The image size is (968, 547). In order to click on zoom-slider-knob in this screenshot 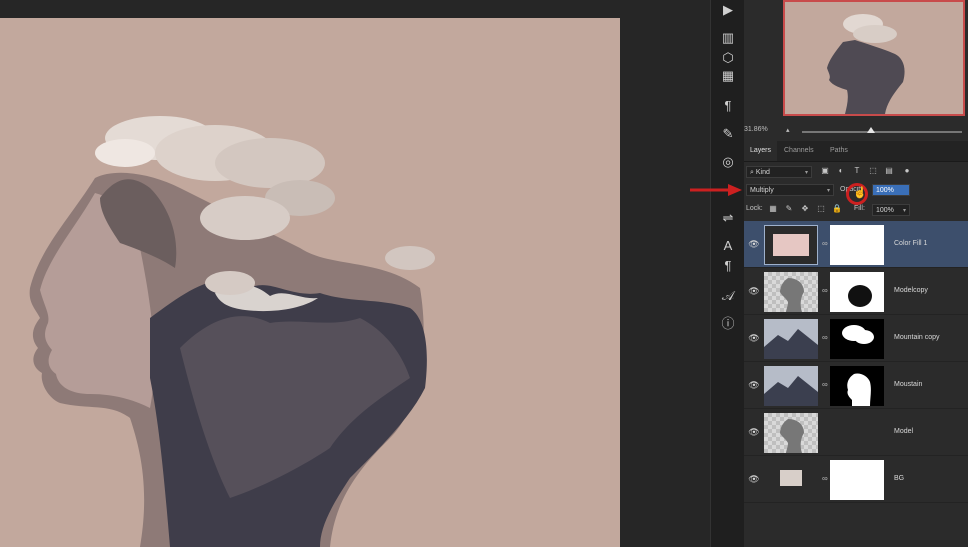, I will do `click(870, 130)`.